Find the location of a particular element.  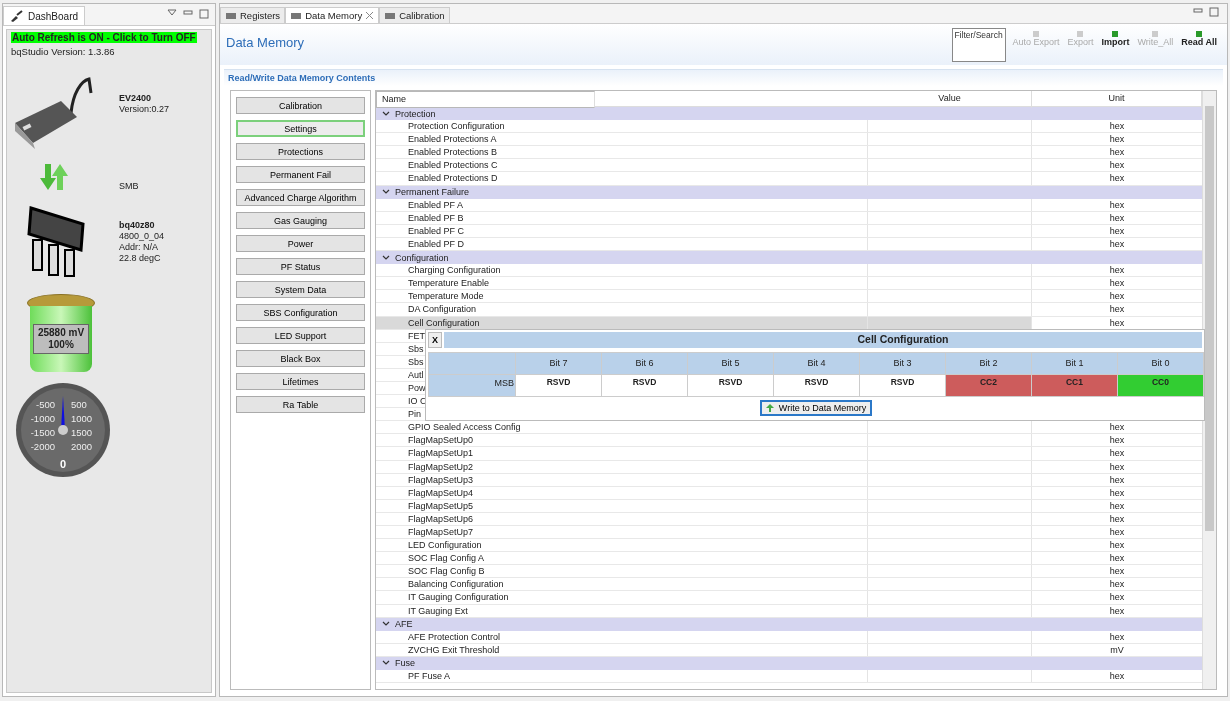

table-row: FlagMapSetUp6 hex is located at coordinates (789, 519).